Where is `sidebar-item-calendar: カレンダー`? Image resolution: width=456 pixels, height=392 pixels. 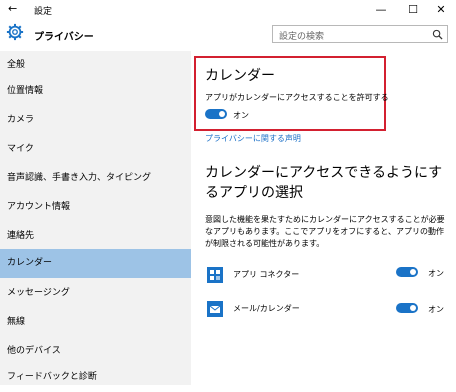
sidebar-item-calendar: カレンダー is located at coordinates (95, 263).